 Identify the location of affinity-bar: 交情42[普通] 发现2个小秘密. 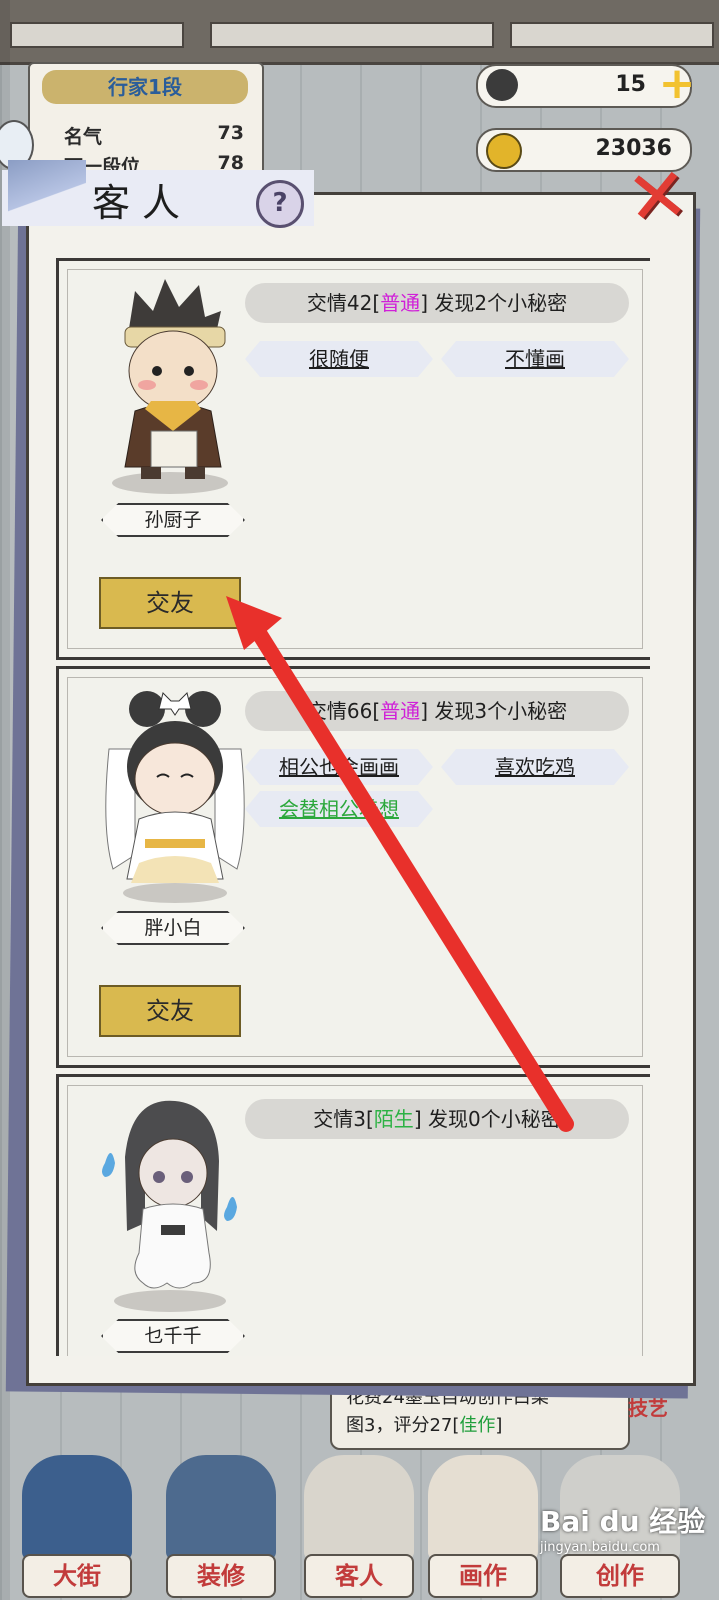
(437, 303).